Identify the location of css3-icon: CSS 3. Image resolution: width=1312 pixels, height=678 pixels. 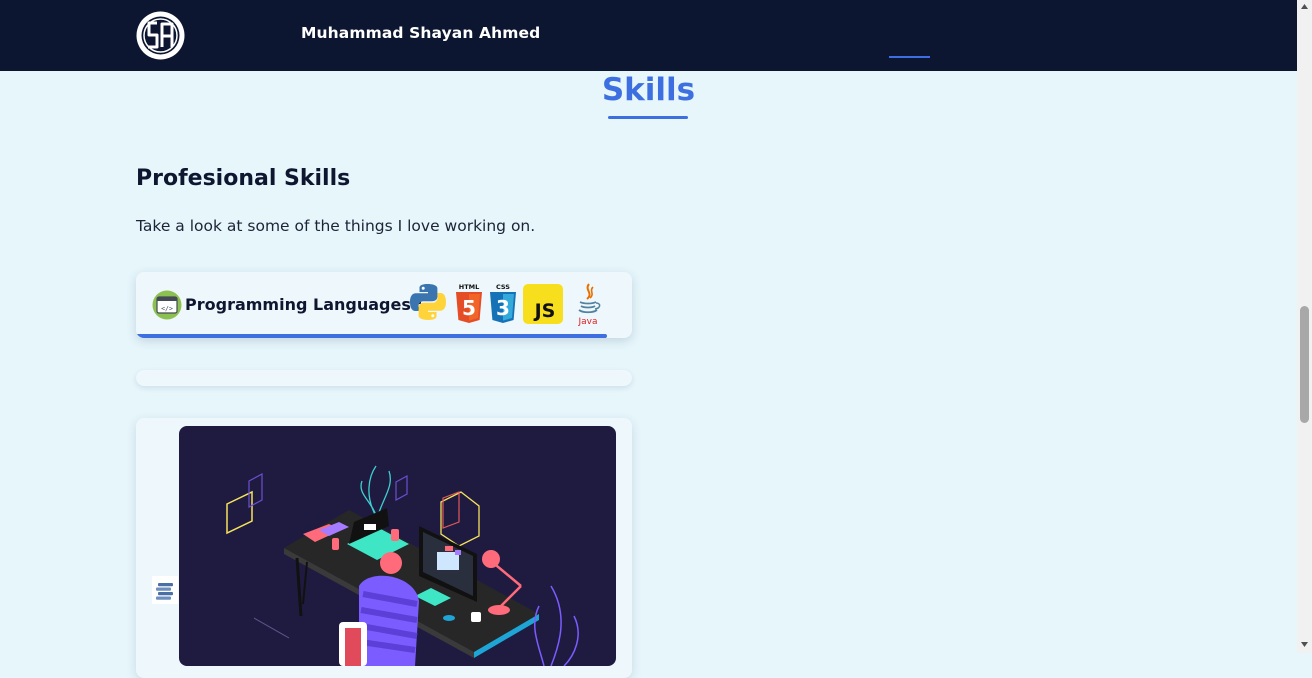
(503, 303).